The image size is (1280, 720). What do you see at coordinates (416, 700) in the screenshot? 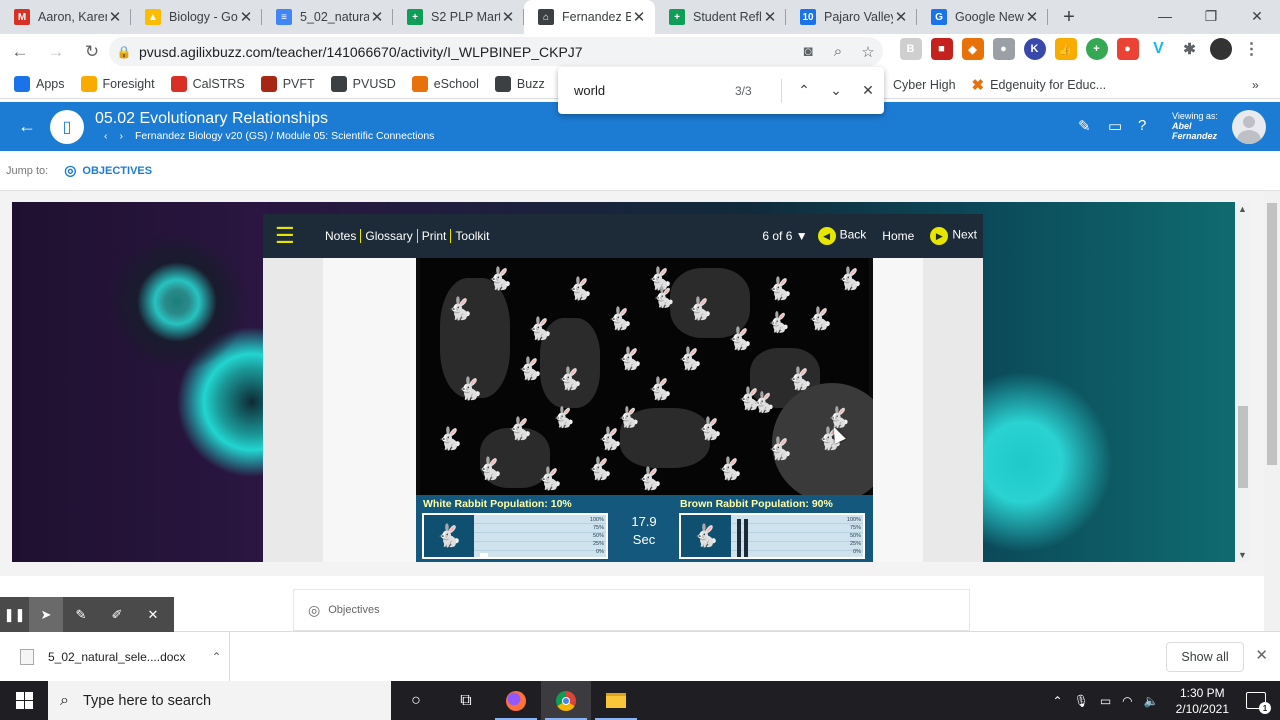
I see `cortana-icon: ○` at bounding box center [416, 700].